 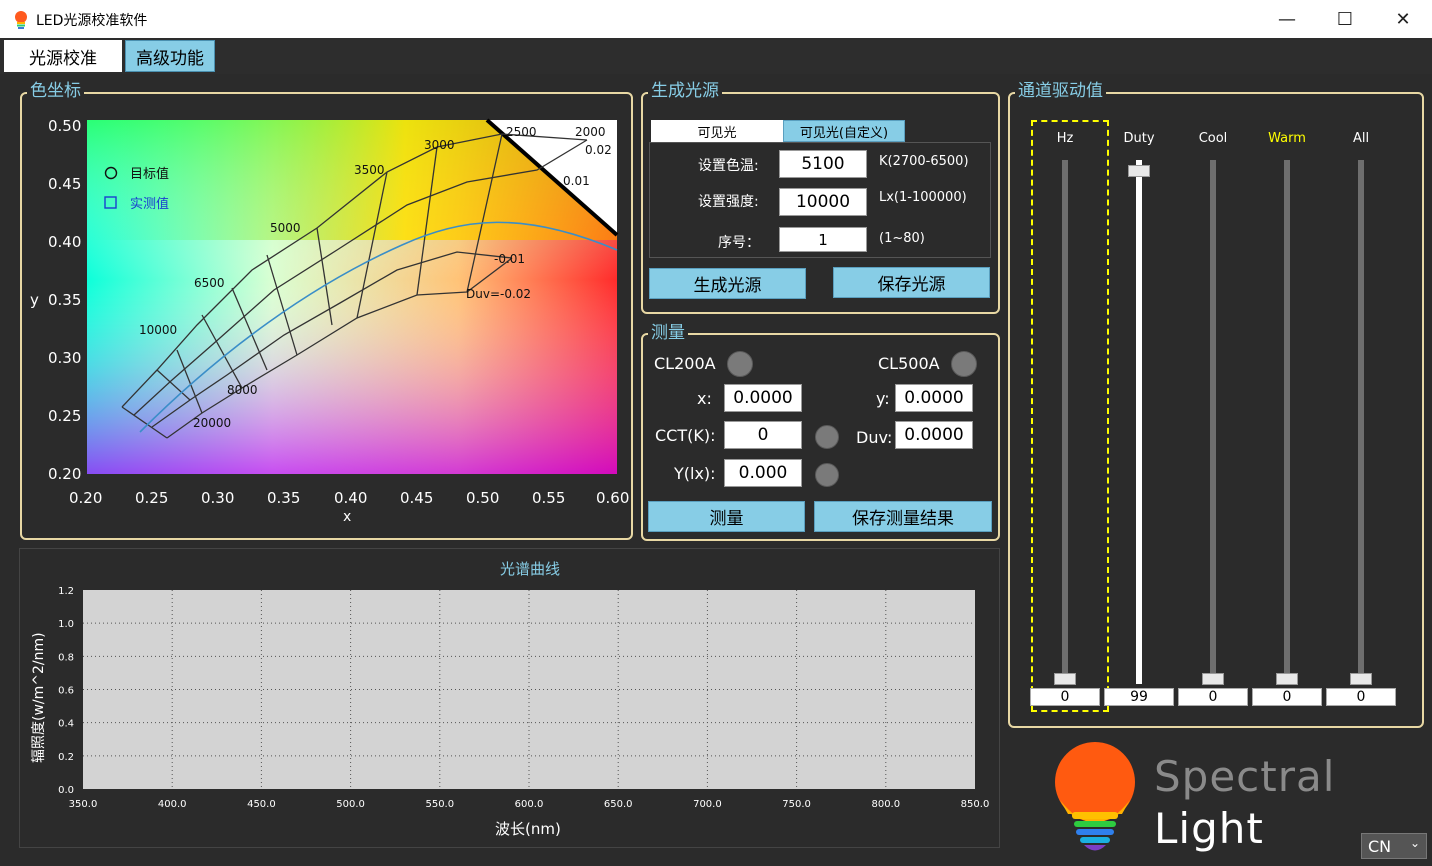 What do you see at coordinates (909, 363) in the screenshot?
I see `cl500a-label: CL500A` at bounding box center [909, 363].